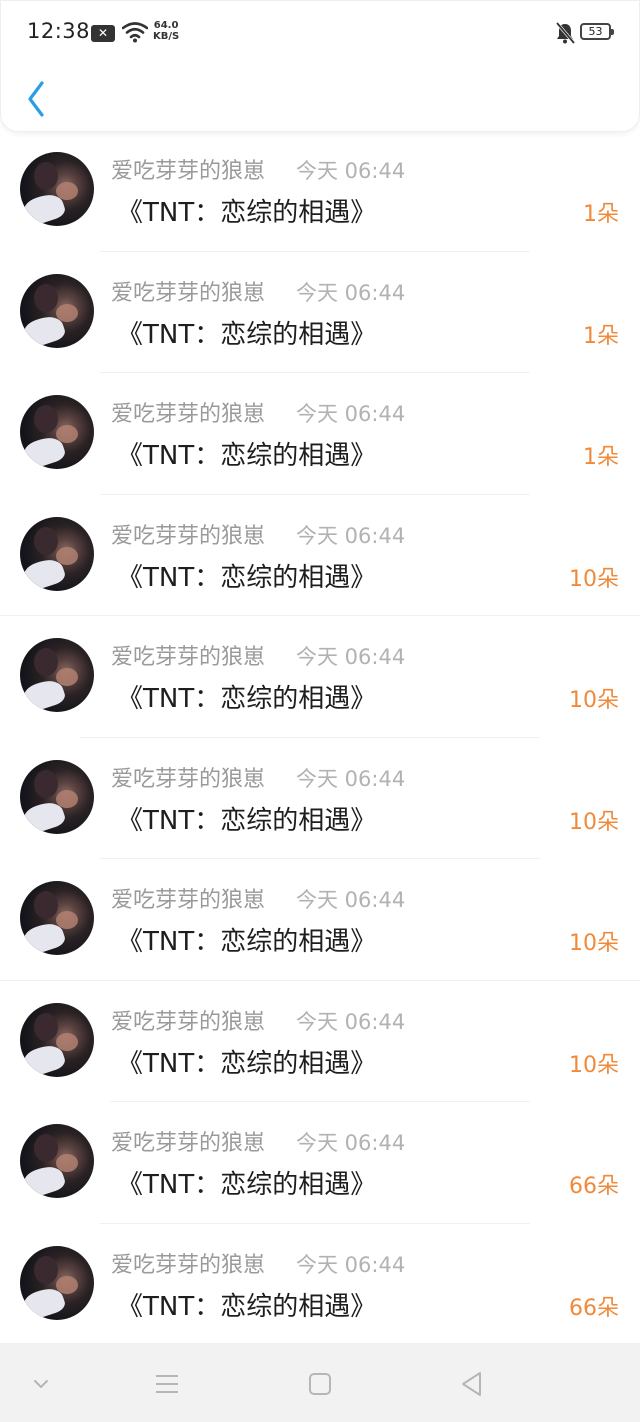 The image size is (640, 1422). I want to click on header: 12:38 ✕ 64.0 KB/S 53, so click(320, 66).